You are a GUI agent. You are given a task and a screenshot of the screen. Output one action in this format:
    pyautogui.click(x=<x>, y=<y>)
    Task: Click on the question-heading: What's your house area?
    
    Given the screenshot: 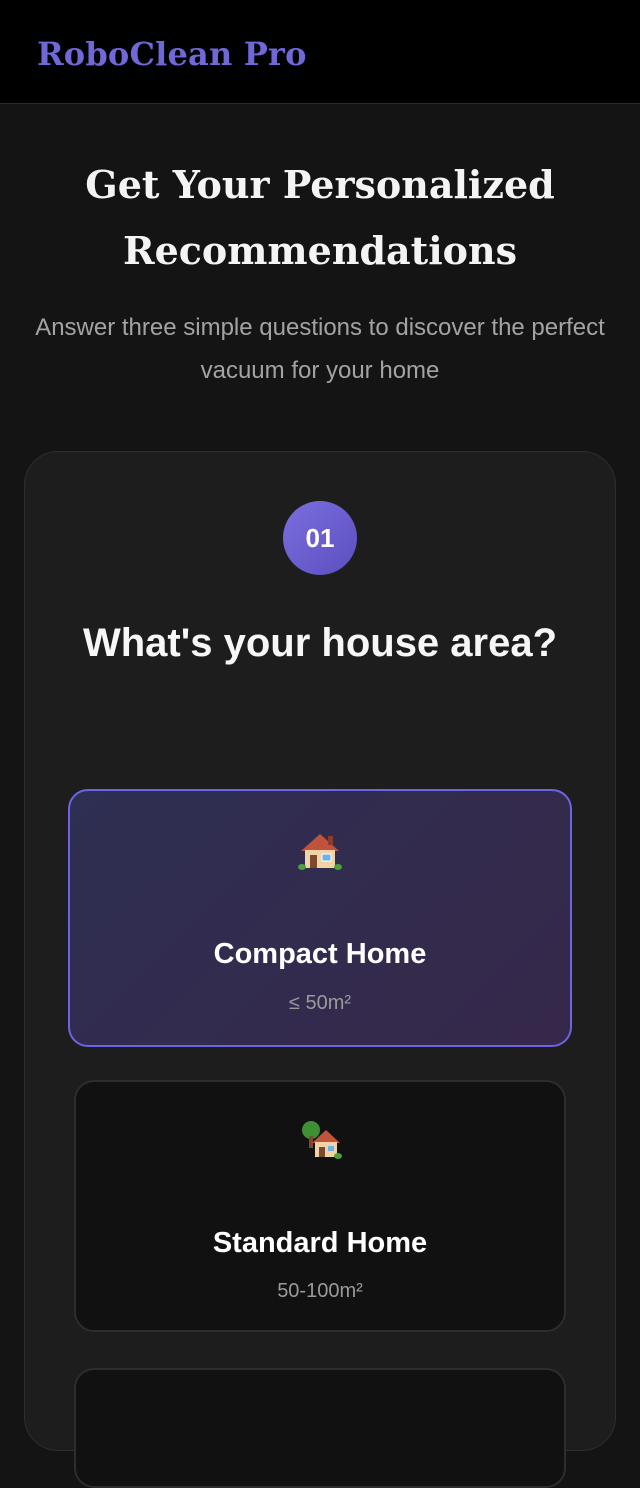 What is the action you would take?
    pyautogui.click(x=320, y=643)
    